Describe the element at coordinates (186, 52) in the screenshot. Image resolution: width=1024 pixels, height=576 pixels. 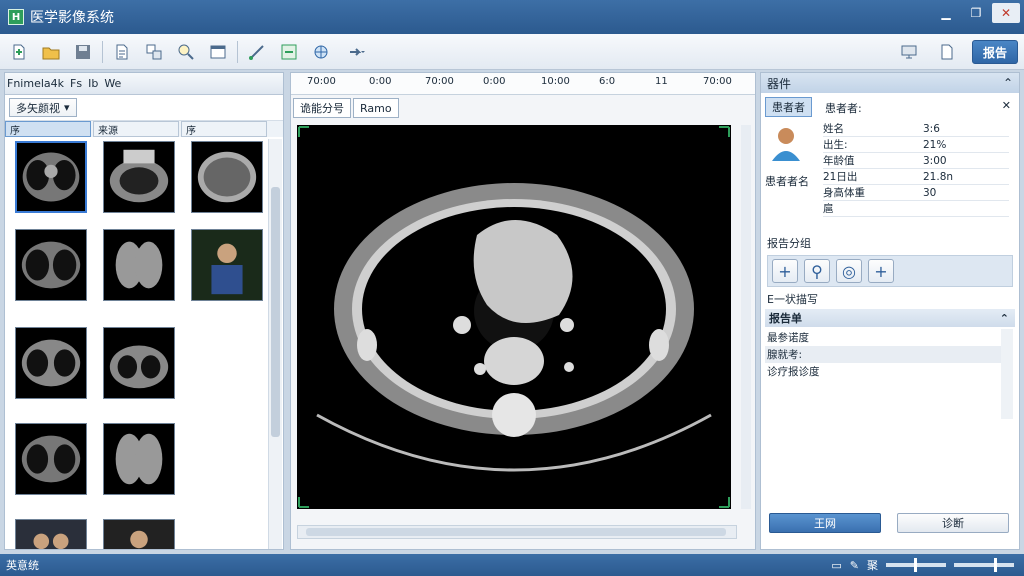
I see `zoom-icon` at that location.